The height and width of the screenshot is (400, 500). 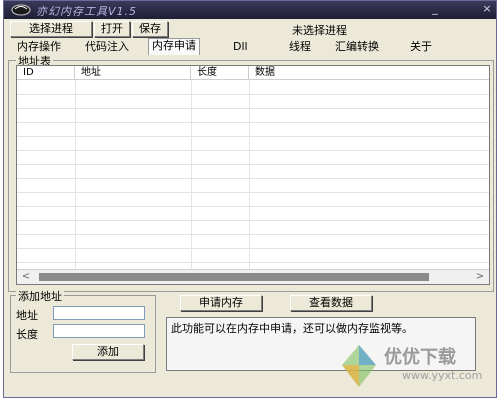 What do you see at coordinates (487, 9) in the screenshot?
I see `close-icon: ×` at bounding box center [487, 9].